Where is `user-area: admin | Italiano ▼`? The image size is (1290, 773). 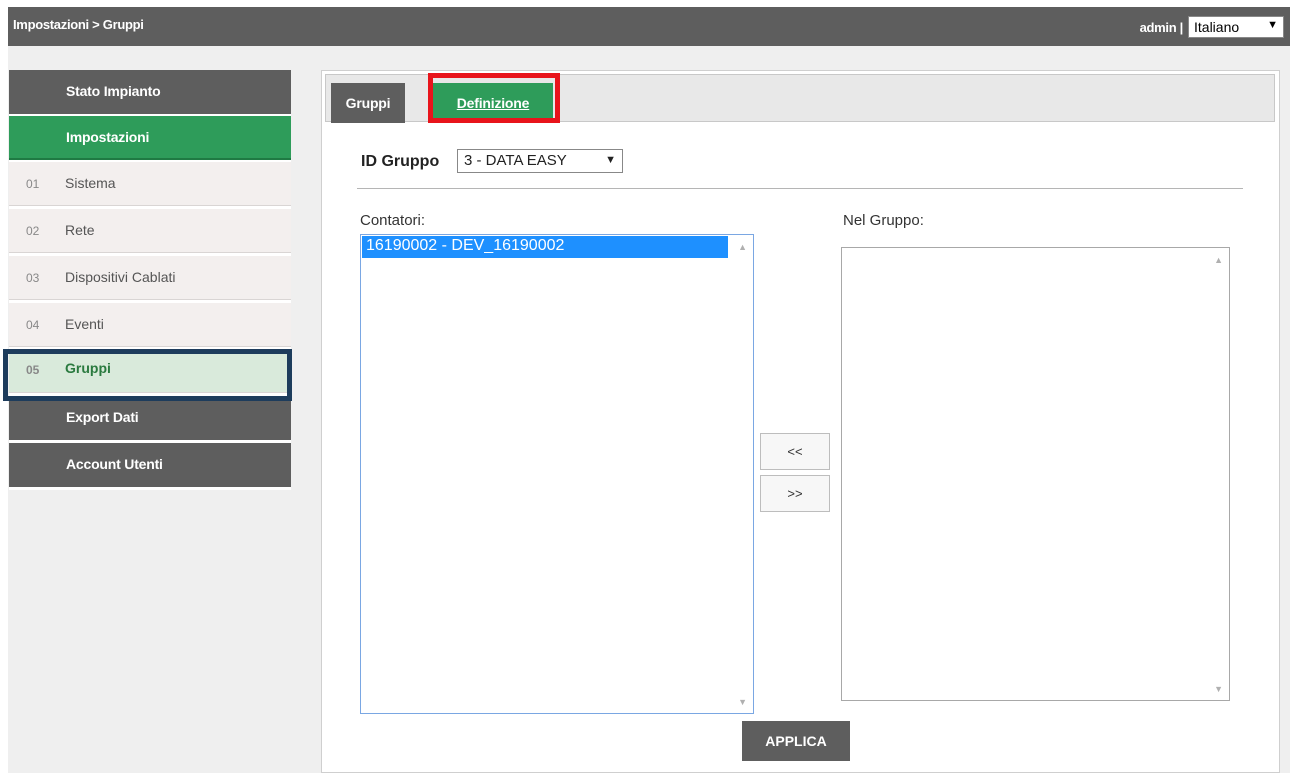 user-area: admin | Italiano ▼ is located at coordinates (1212, 27).